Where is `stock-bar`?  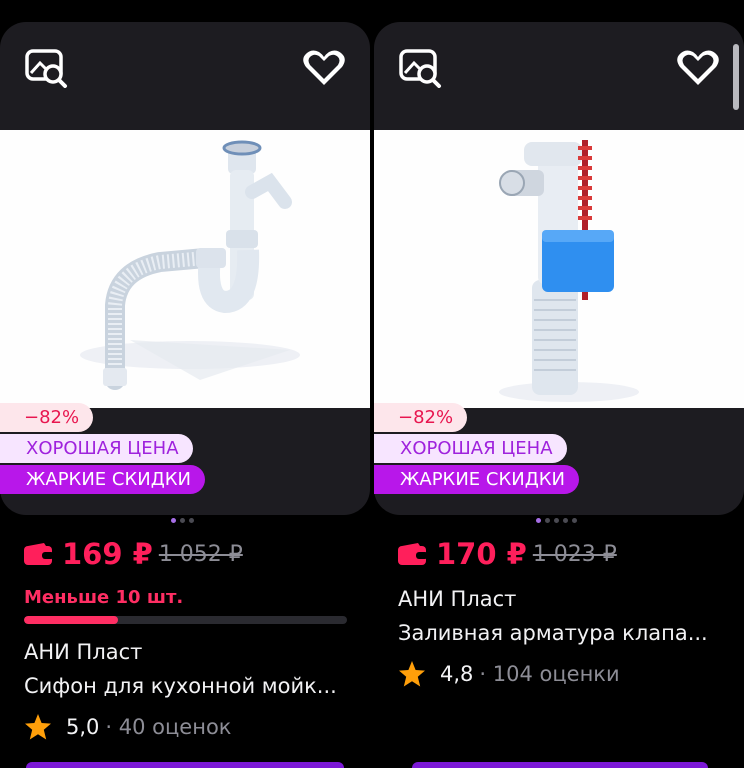 stock-bar is located at coordinates (185, 620).